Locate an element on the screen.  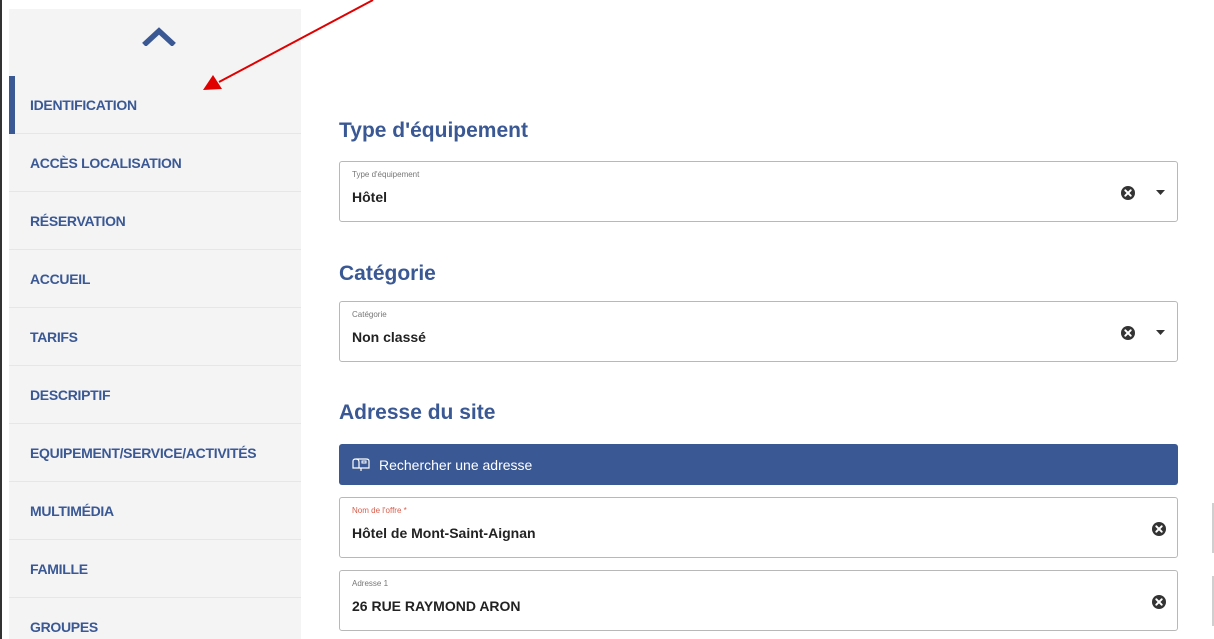
left-border-line is located at coordinates (1, 319).